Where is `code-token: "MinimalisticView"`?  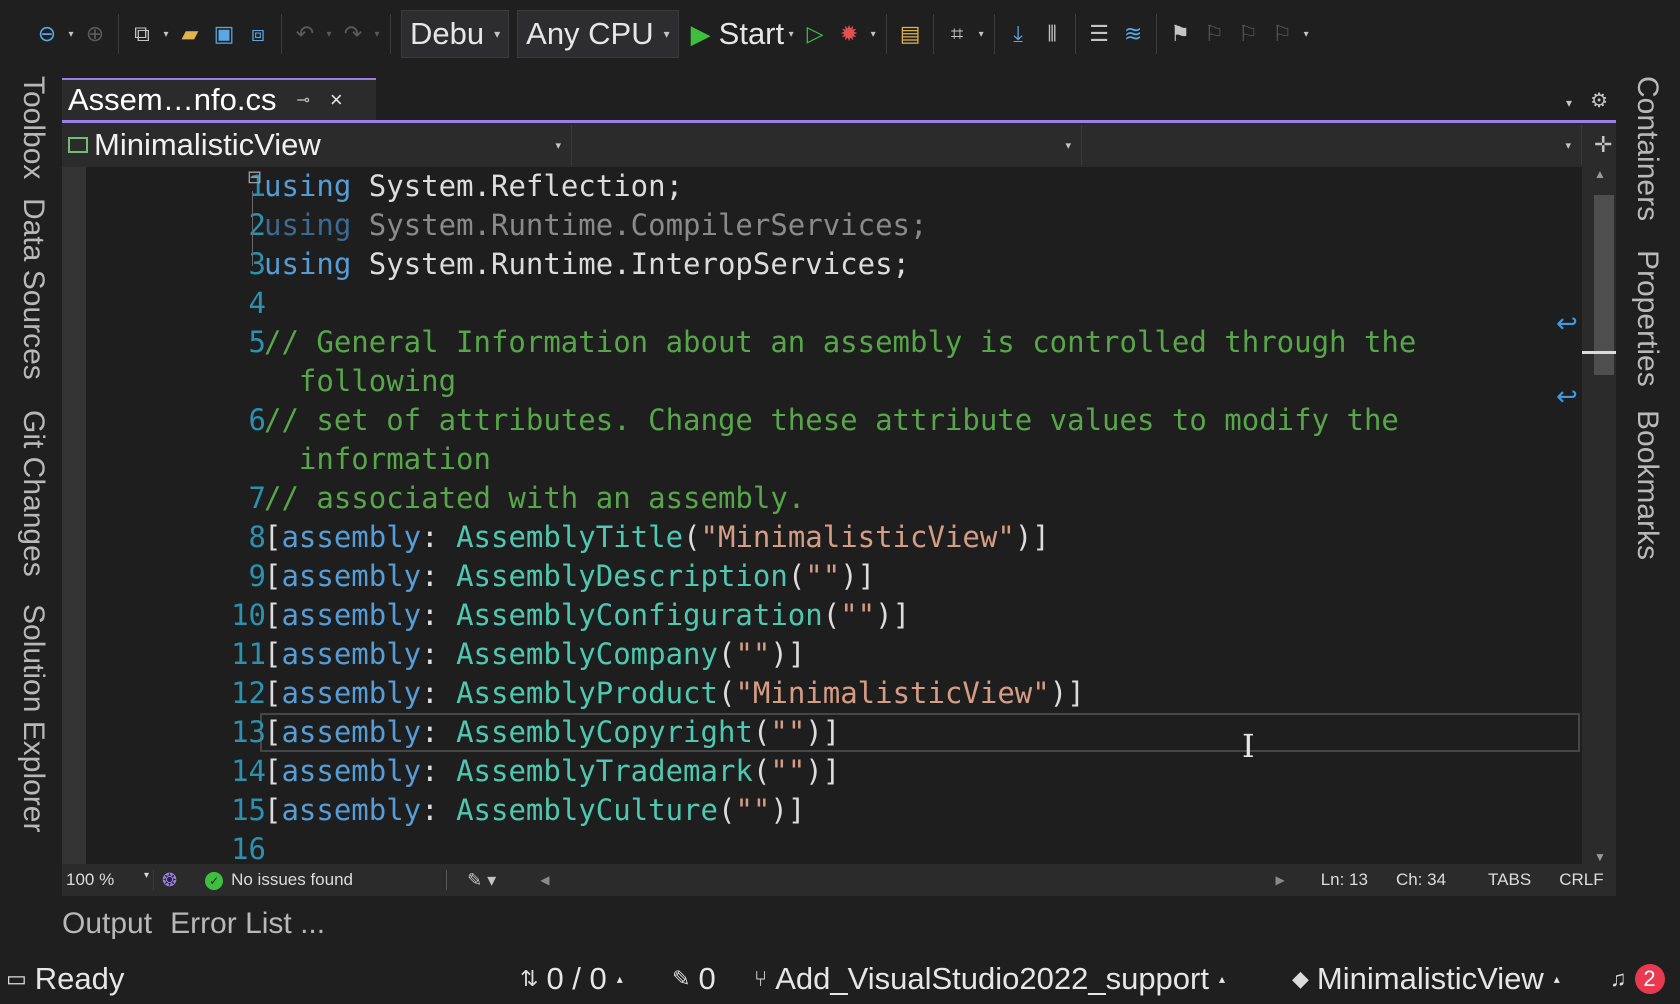
code-token: "MinimalisticView" is located at coordinates (857, 537).